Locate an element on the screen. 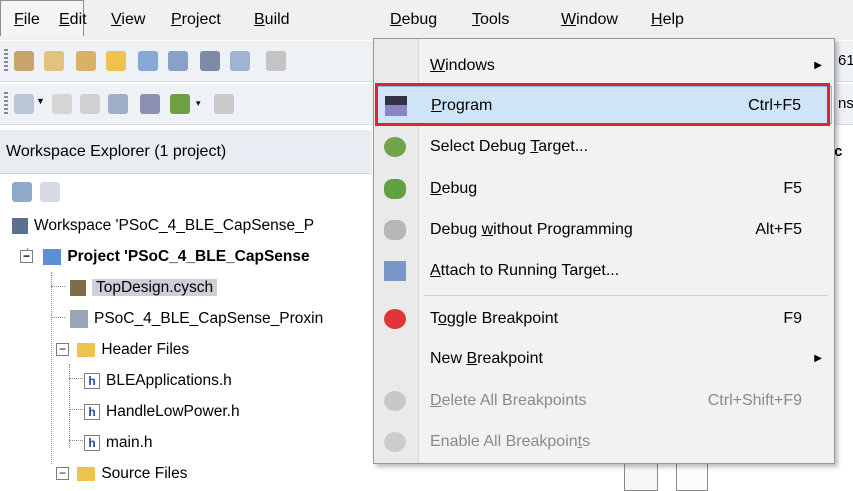  build-icon is located at coordinates (62, 104).